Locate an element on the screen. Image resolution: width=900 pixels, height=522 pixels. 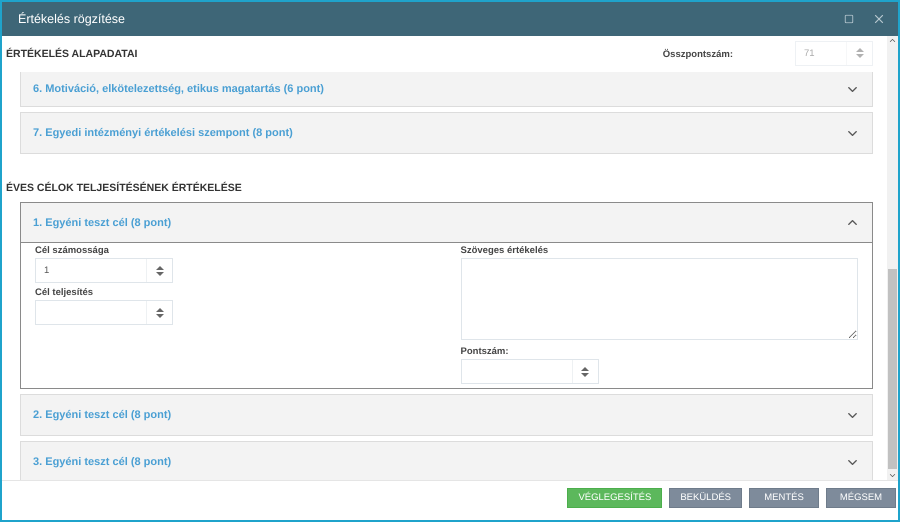
accordion-header: 6. Motiváció, elkötelezettség, etikus magatartás (6 pont) is located at coordinates (446, 89).